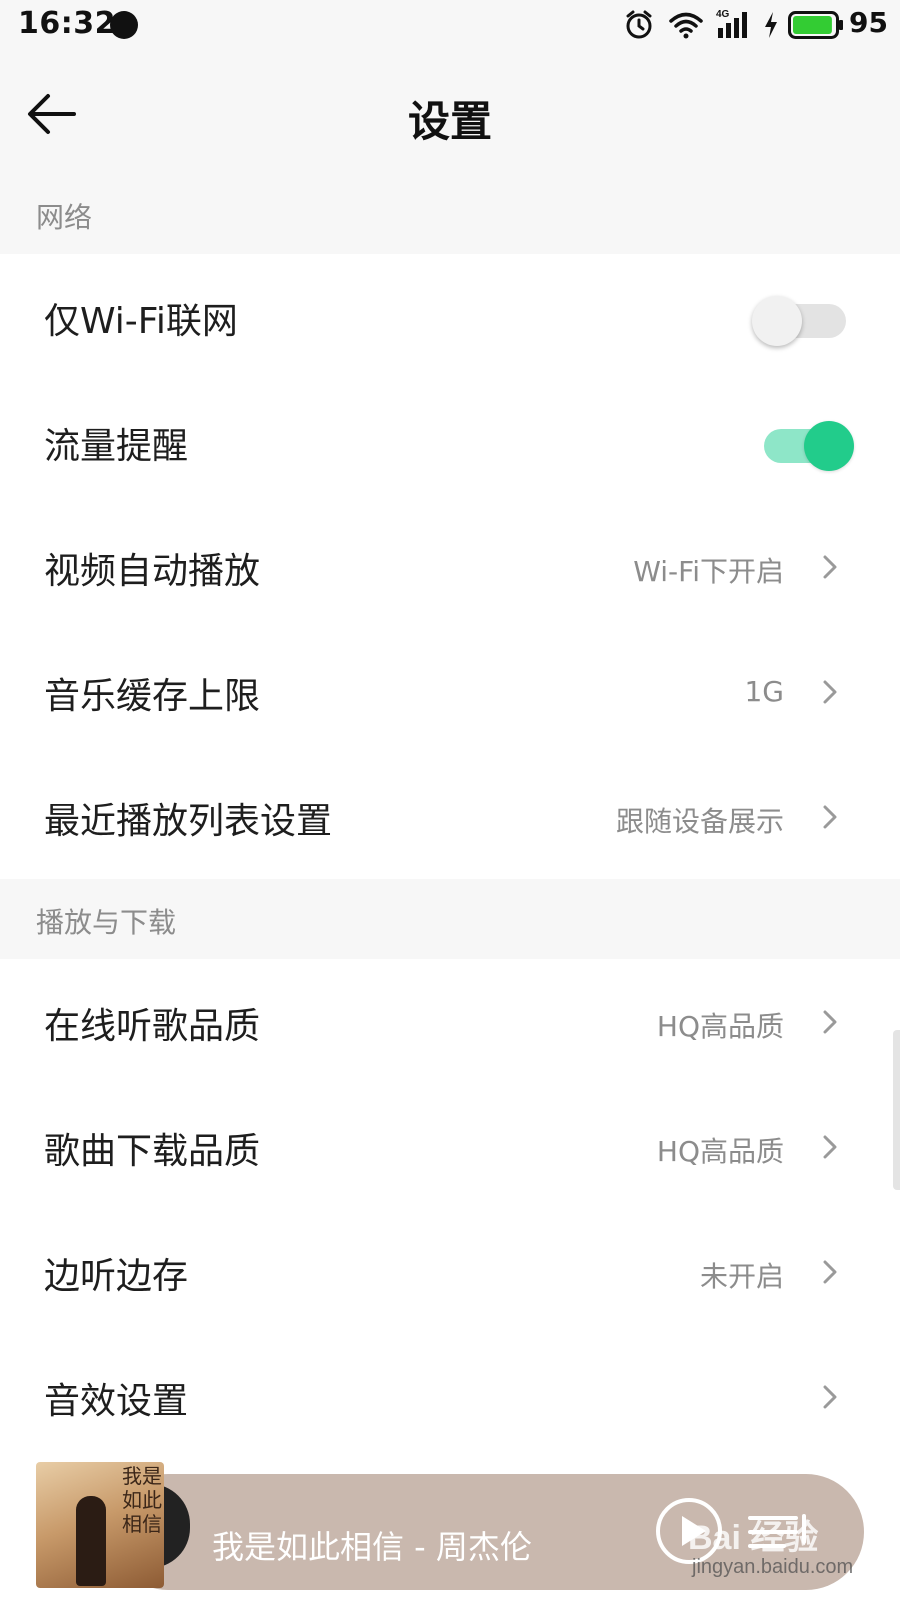 The image size is (900, 1600). Describe the element at coordinates (106, 922) in the screenshot. I see `section-title: 播放与下载` at that location.